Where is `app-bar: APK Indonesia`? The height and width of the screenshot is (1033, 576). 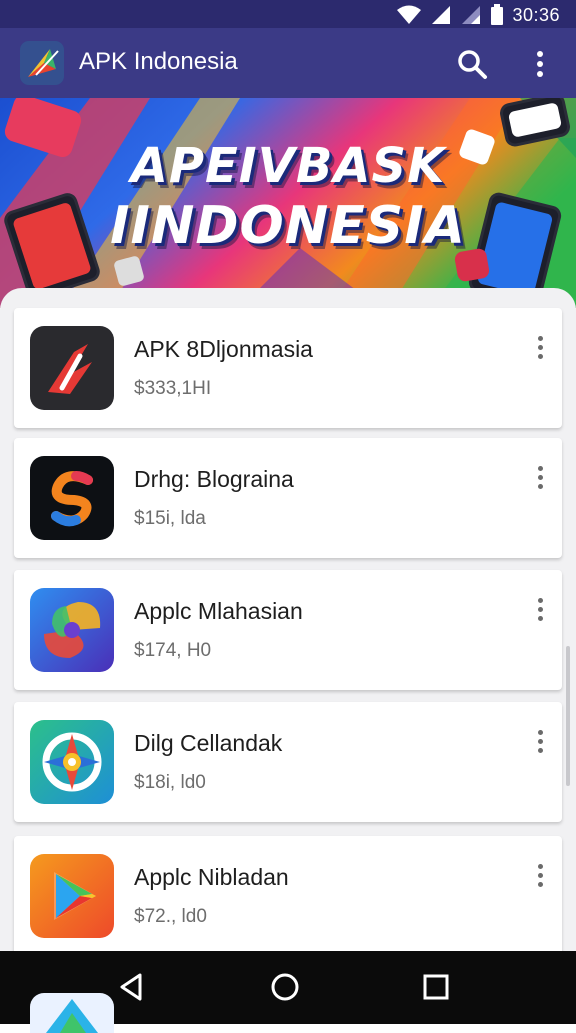 app-bar: APK Indonesia is located at coordinates (288, 63).